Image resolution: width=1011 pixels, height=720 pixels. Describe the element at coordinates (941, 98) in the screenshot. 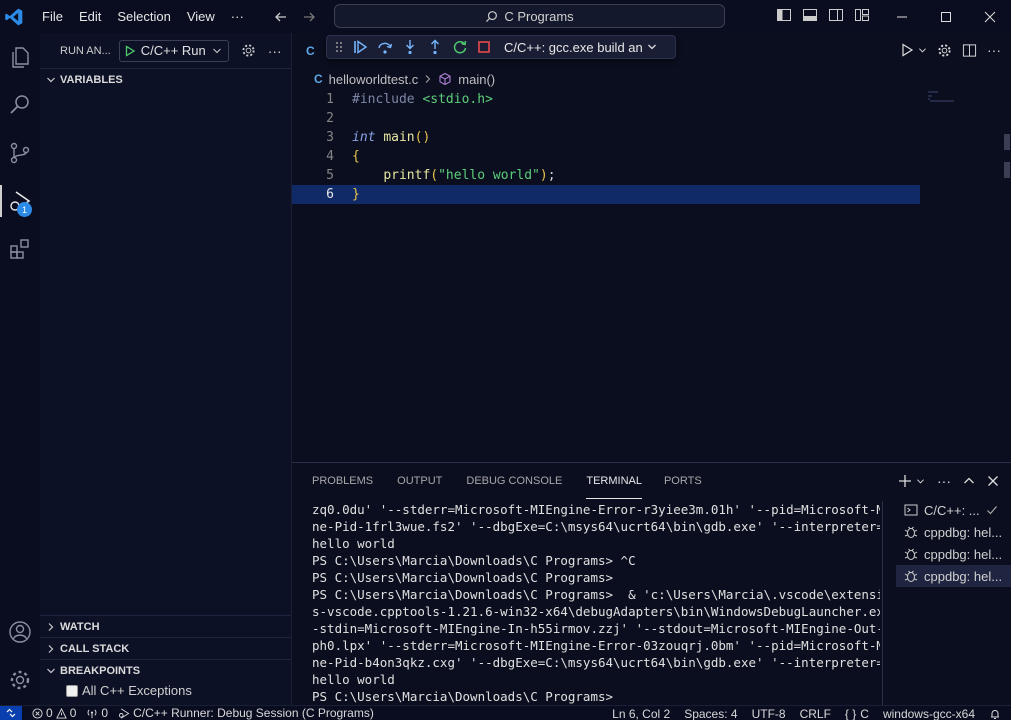

I see `minimap` at that location.